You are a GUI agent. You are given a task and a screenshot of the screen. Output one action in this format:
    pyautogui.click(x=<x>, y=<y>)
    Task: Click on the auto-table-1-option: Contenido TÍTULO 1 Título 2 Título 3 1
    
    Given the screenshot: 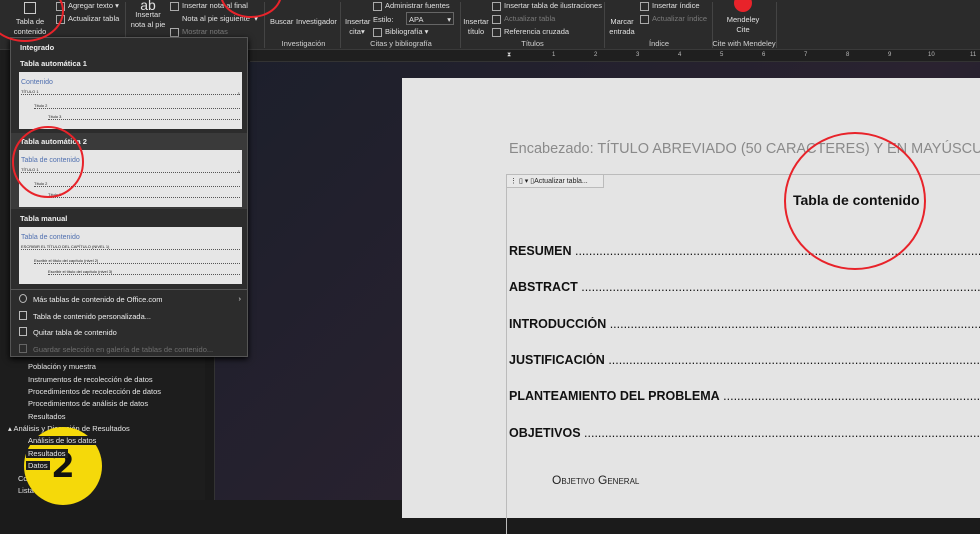 What is the action you would take?
    pyautogui.click(x=130, y=100)
    